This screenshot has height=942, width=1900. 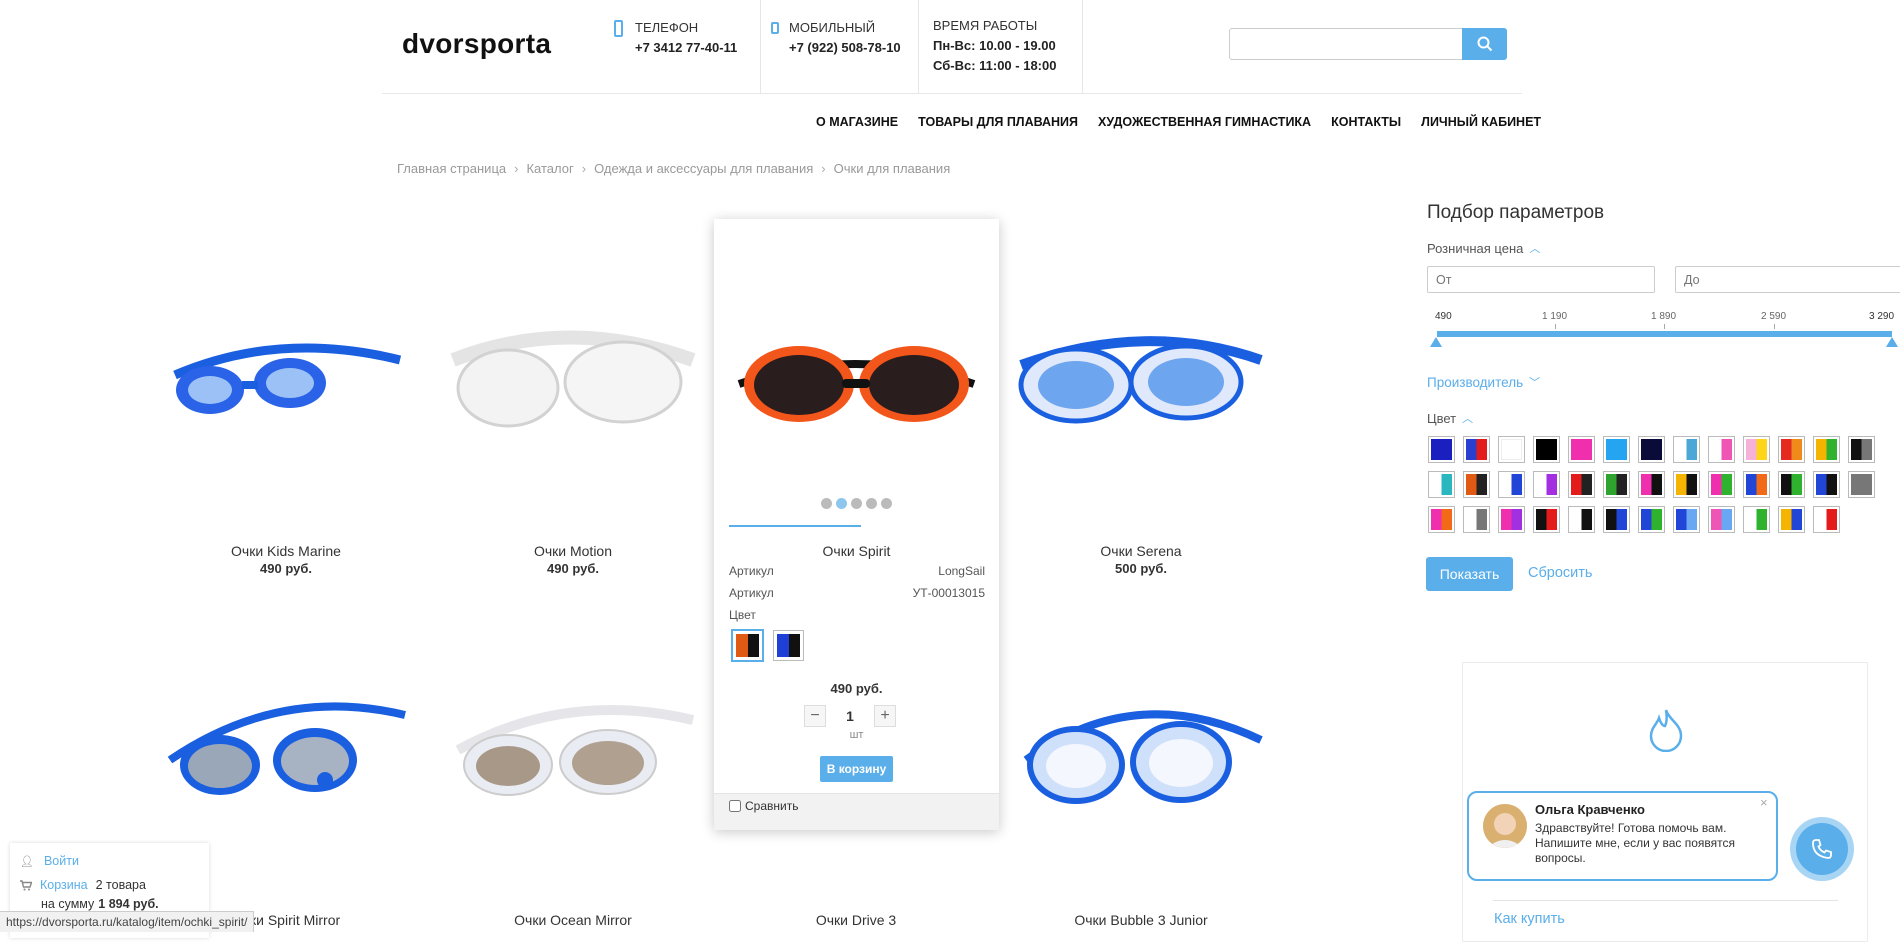 What do you see at coordinates (1475, 248) in the screenshot?
I see `price-filter-label: Розничная цена` at bounding box center [1475, 248].